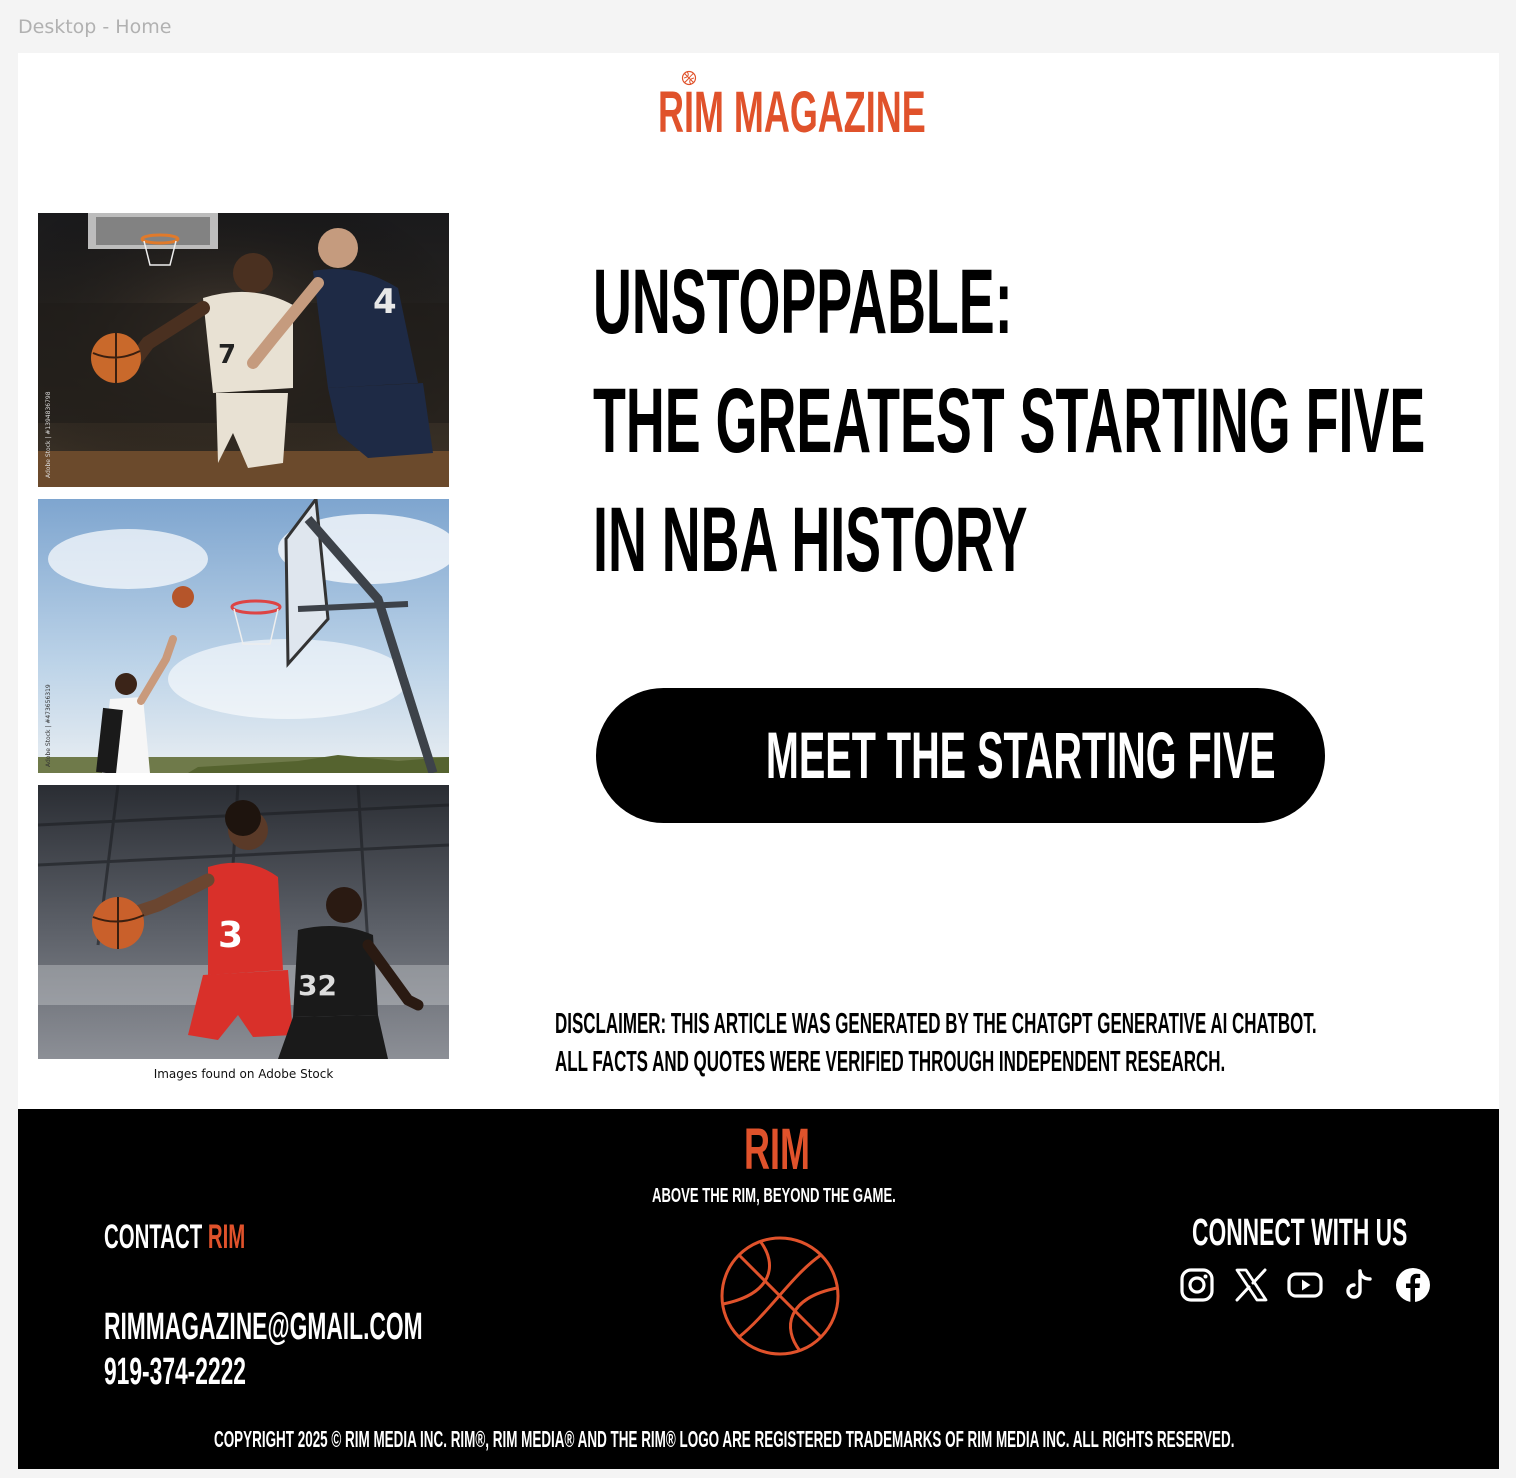  I want to click on footer-brand: RIM, so click(777, 1149).